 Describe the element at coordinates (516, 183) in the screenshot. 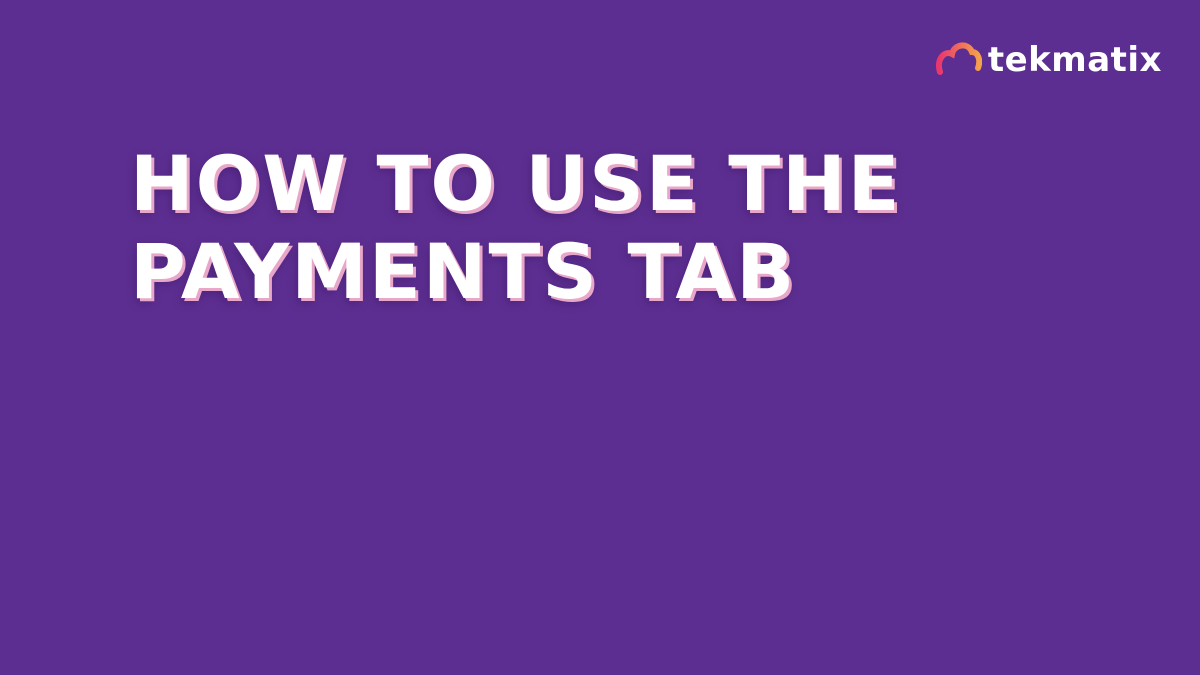

I see `title-line-1: HOW TO USE THE` at that location.